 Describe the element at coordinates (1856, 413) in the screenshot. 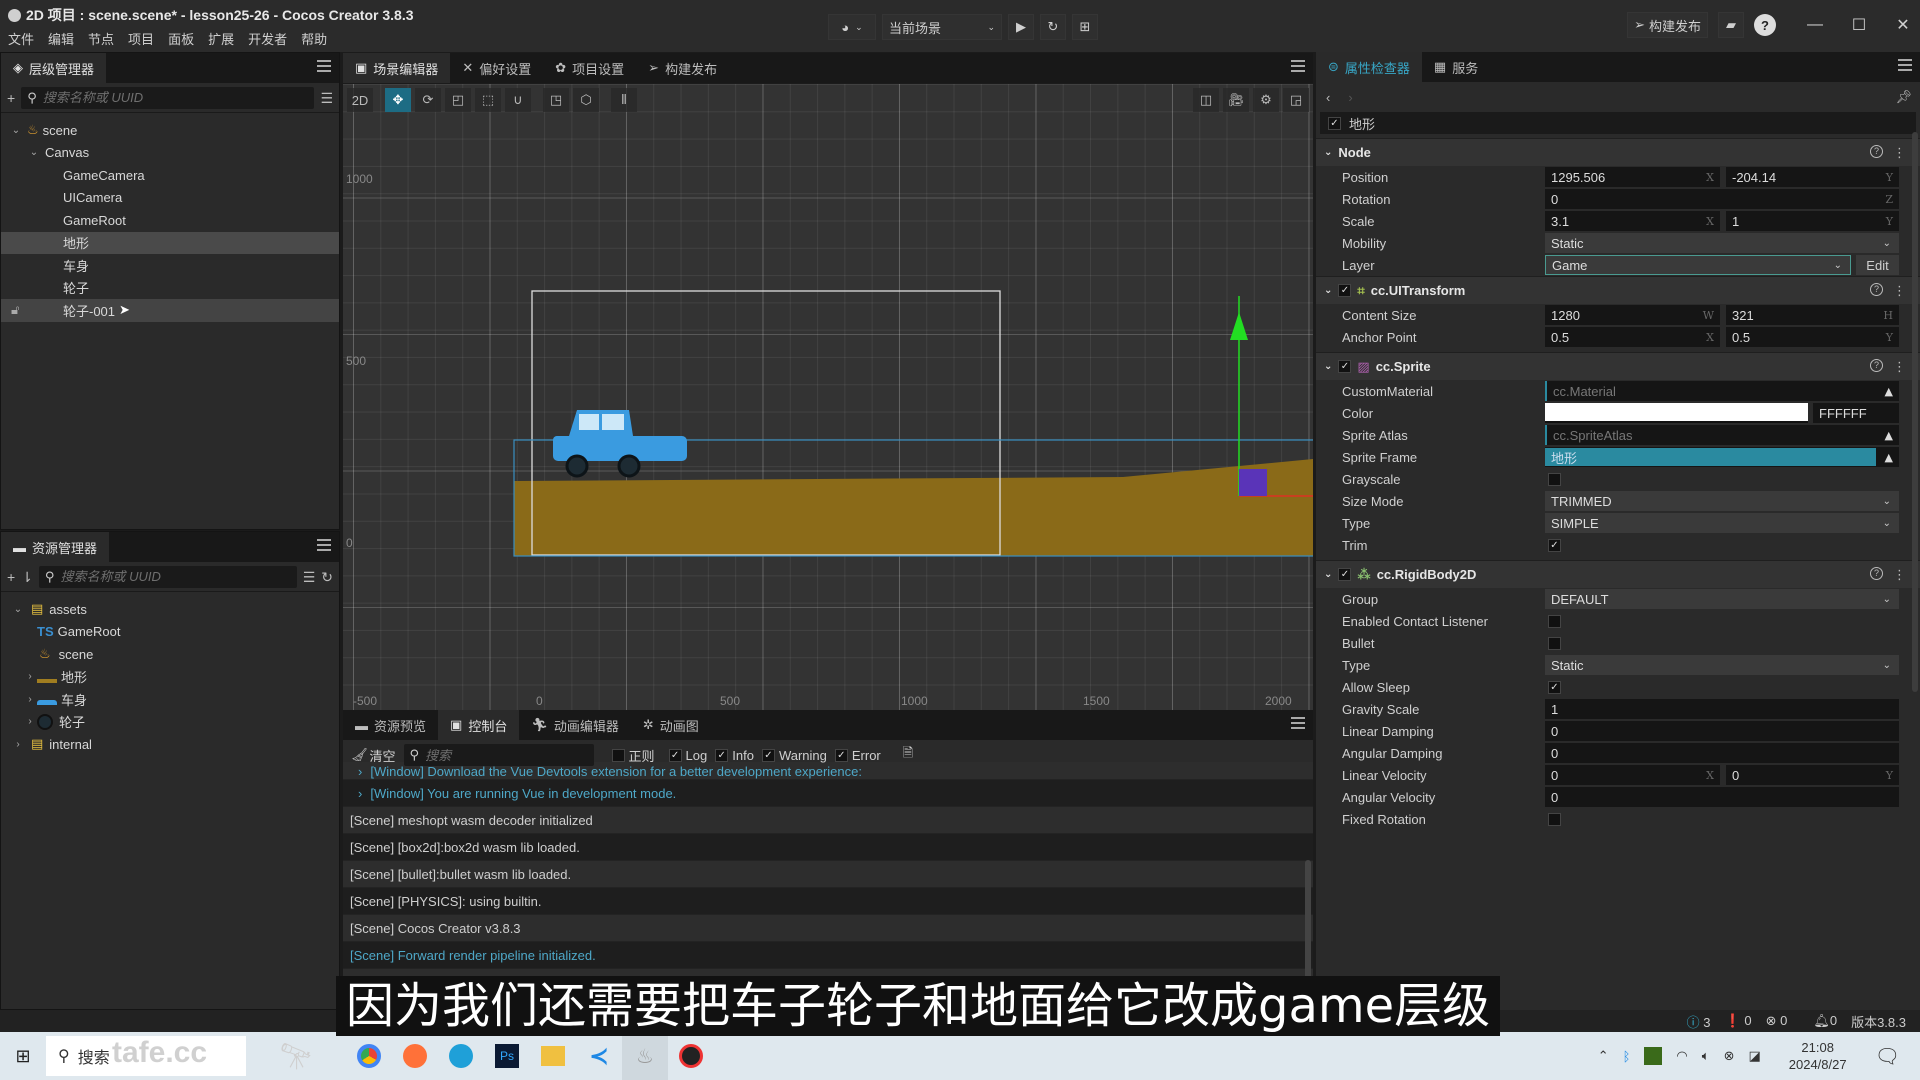

I see `color-hex-input: FFFFFF` at that location.